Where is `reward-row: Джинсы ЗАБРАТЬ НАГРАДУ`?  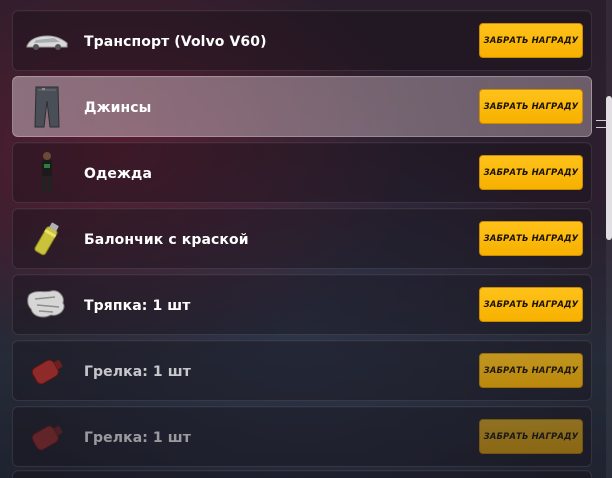 reward-row: Джинсы ЗАБРАТЬ НАГРАДУ is located at coordinates (302, 106).